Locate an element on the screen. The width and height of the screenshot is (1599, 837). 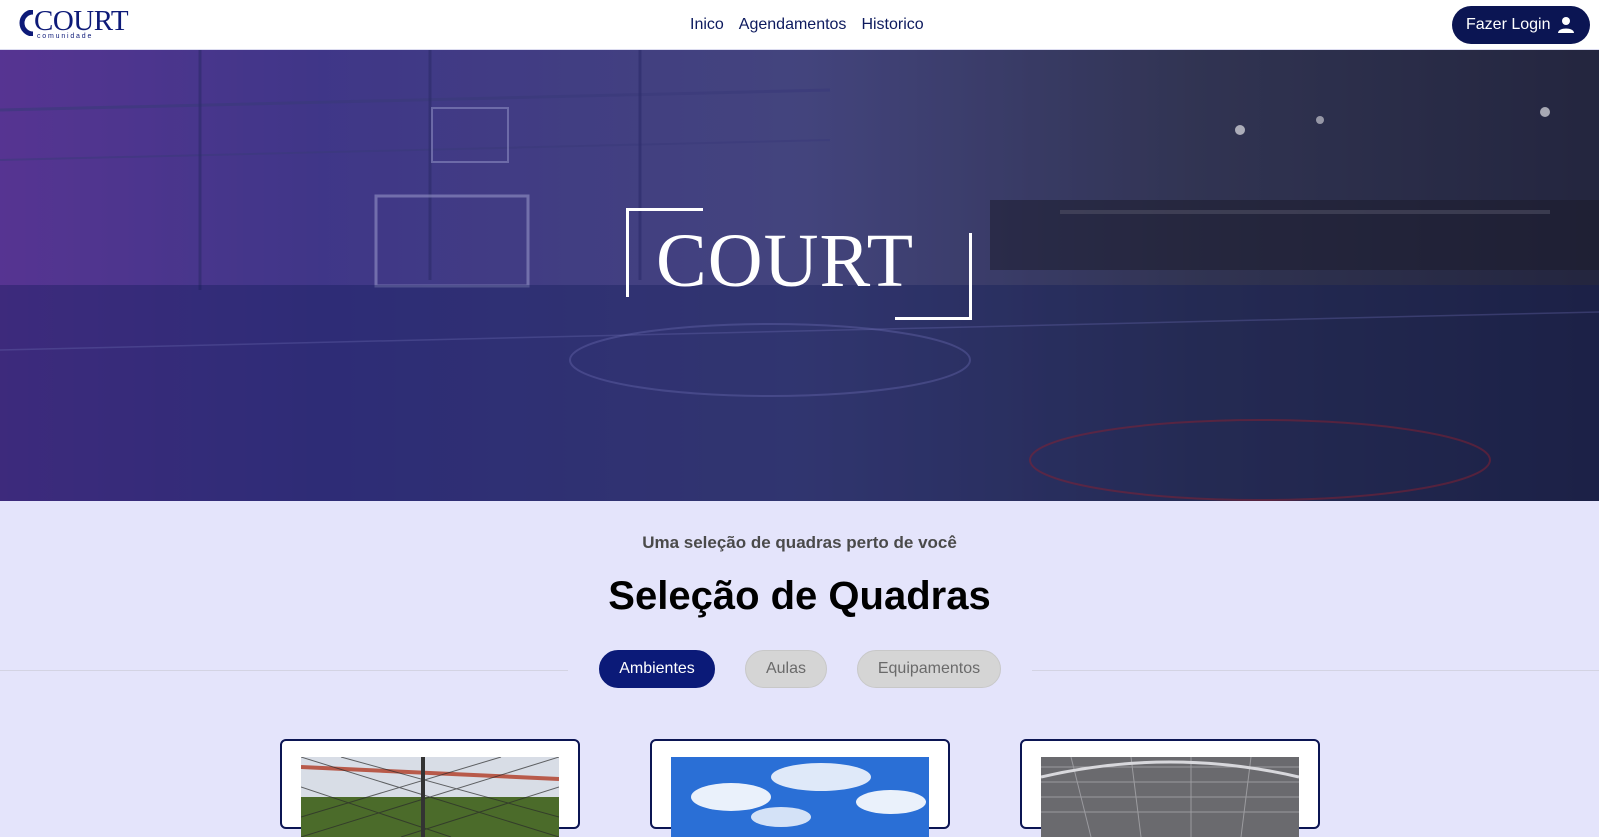
divider-right is located at coordinates (1315, 670).